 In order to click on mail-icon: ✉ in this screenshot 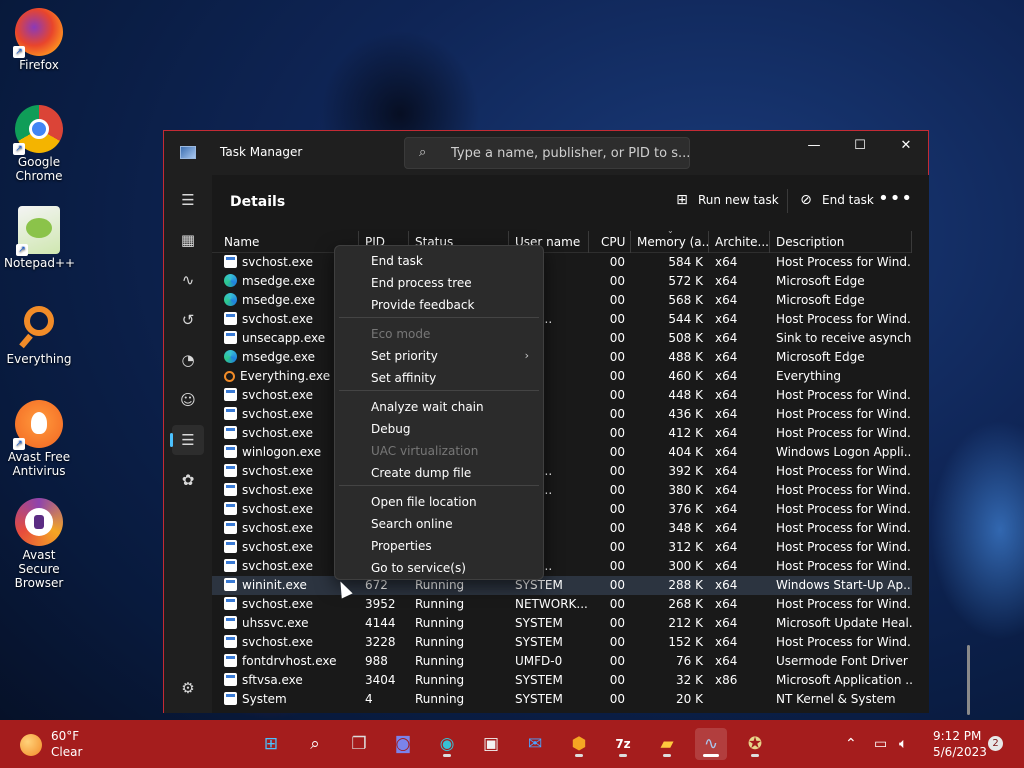, I will do `click(535, 744)`.